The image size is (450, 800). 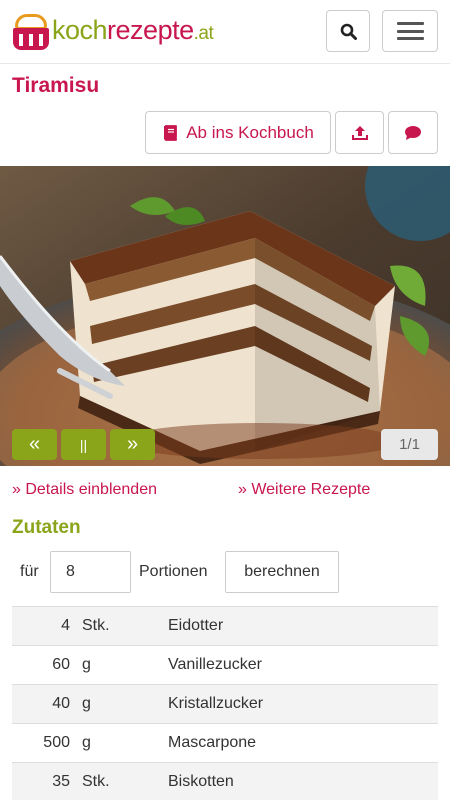 What do you see at coordinates (303, 743) in the screenshot?
I see `ingredient-name: Mascarpone` at bounding box center [303, 743].